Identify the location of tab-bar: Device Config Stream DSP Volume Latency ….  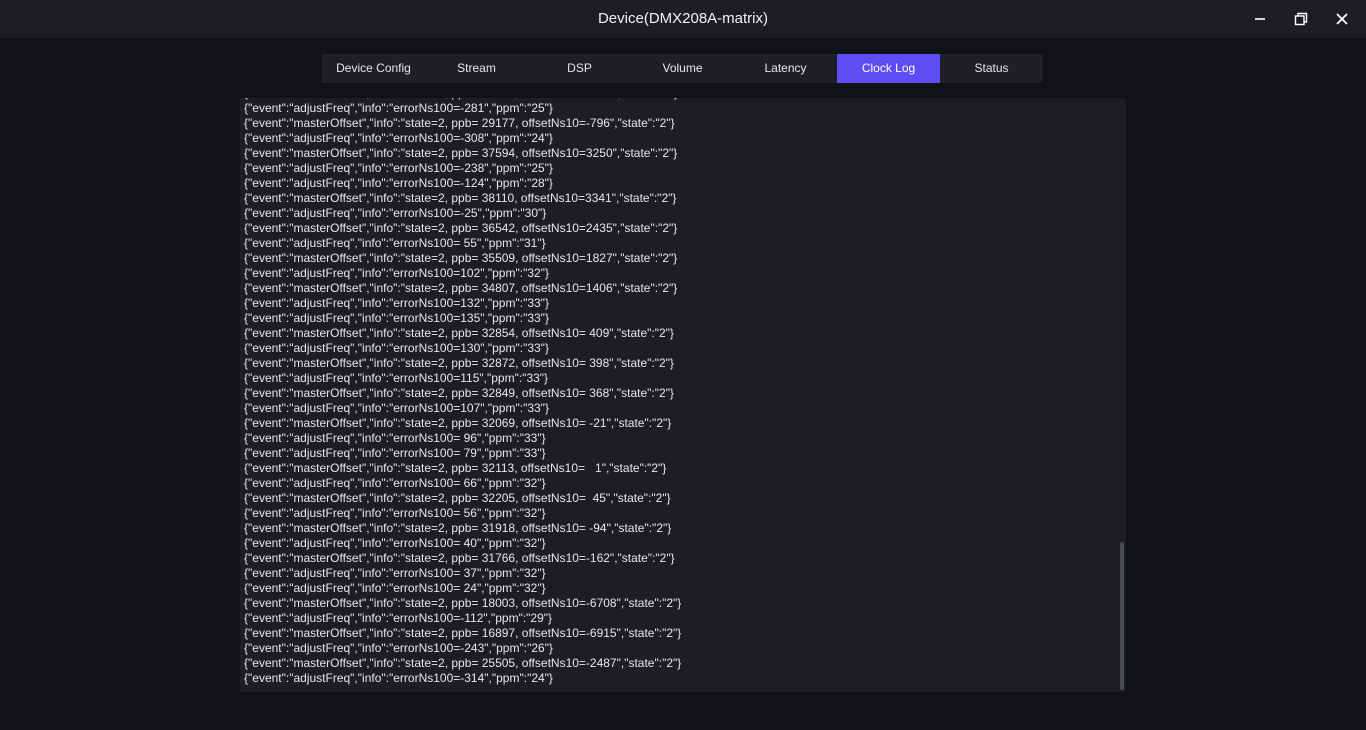
(682, 68).